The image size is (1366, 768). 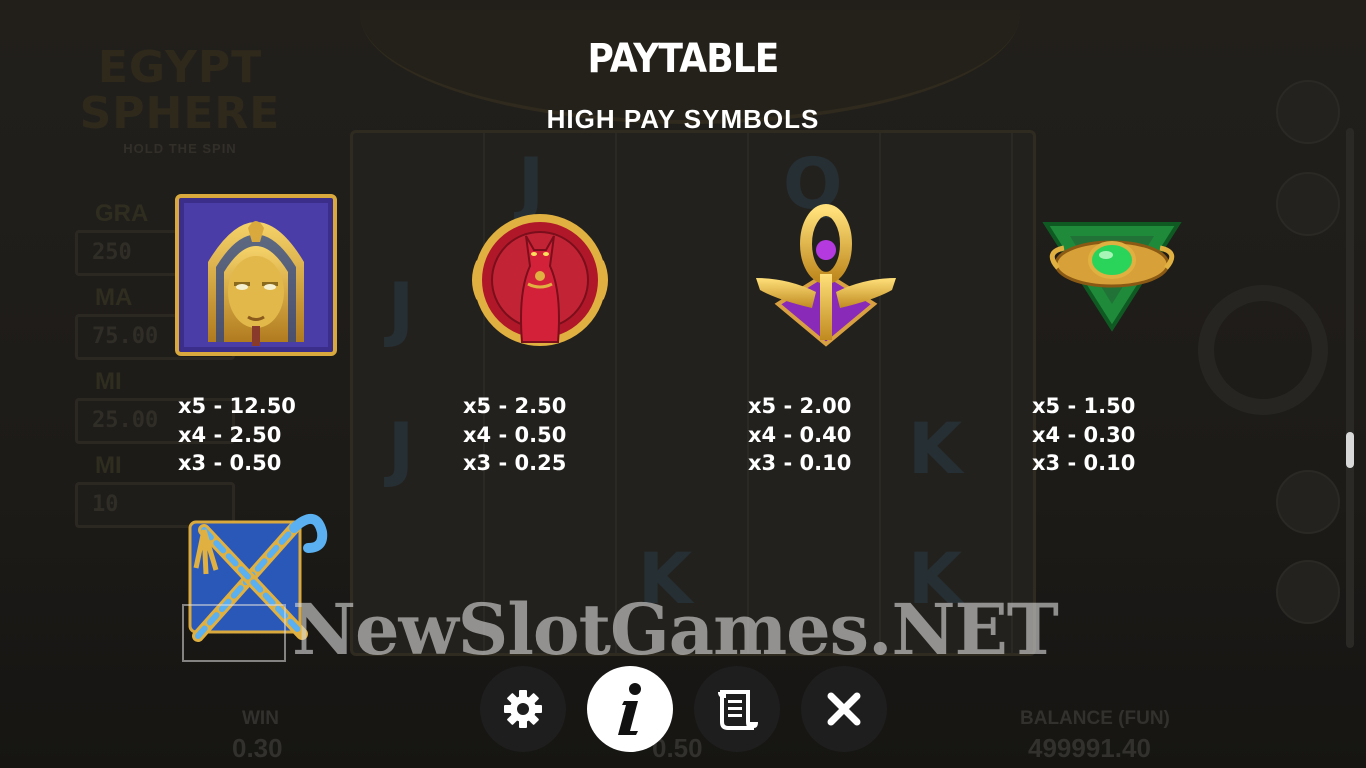 What do you see at coordinates (515, 406) in the screenshot?
I see `payout-line: x5 - 2.50` at bounding box center [515, 406].